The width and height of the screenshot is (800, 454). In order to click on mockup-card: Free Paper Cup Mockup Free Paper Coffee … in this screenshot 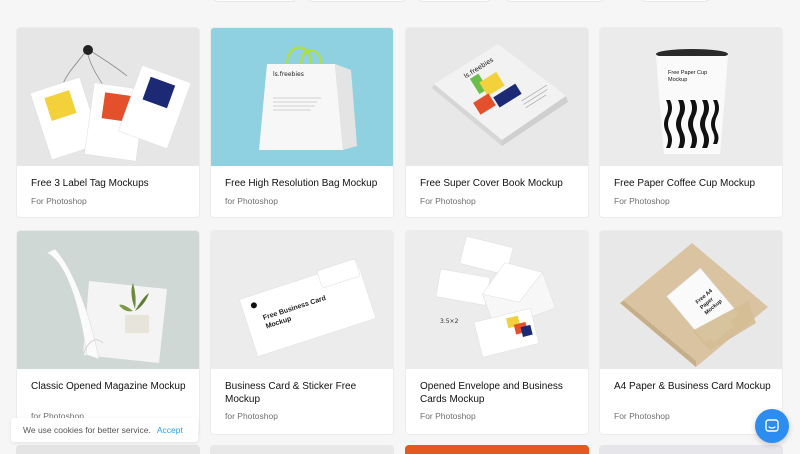, I will do `click(691, 122)`.